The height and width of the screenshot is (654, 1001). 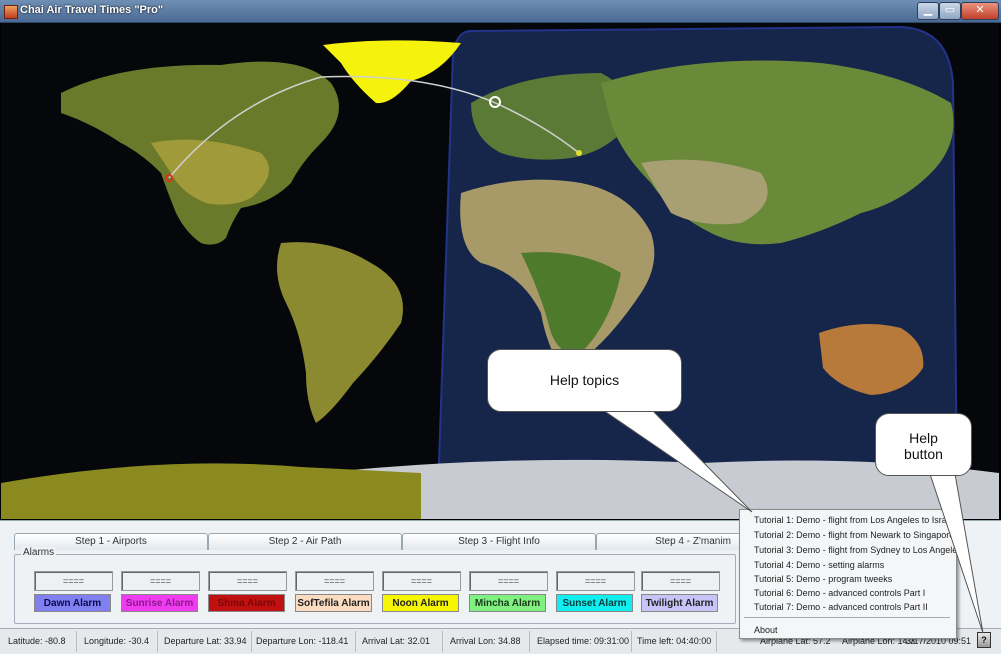 What do you see at coordinates (766, 630) in the screenshot?
I see `menu-item-about: About` at bounding box center [766, 630].